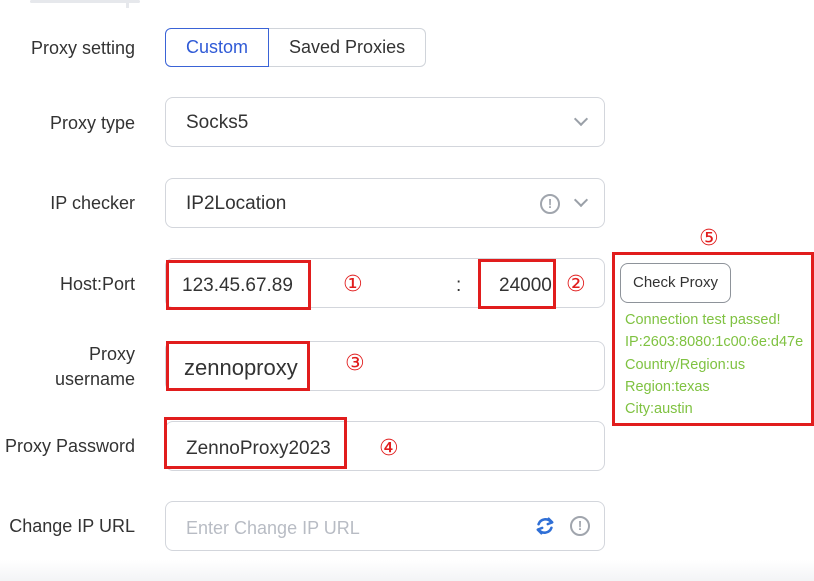  Describe the element at coordinates (385, 203) in the screenshot. I see `ip-checker-select: IP2Location !` at that location.